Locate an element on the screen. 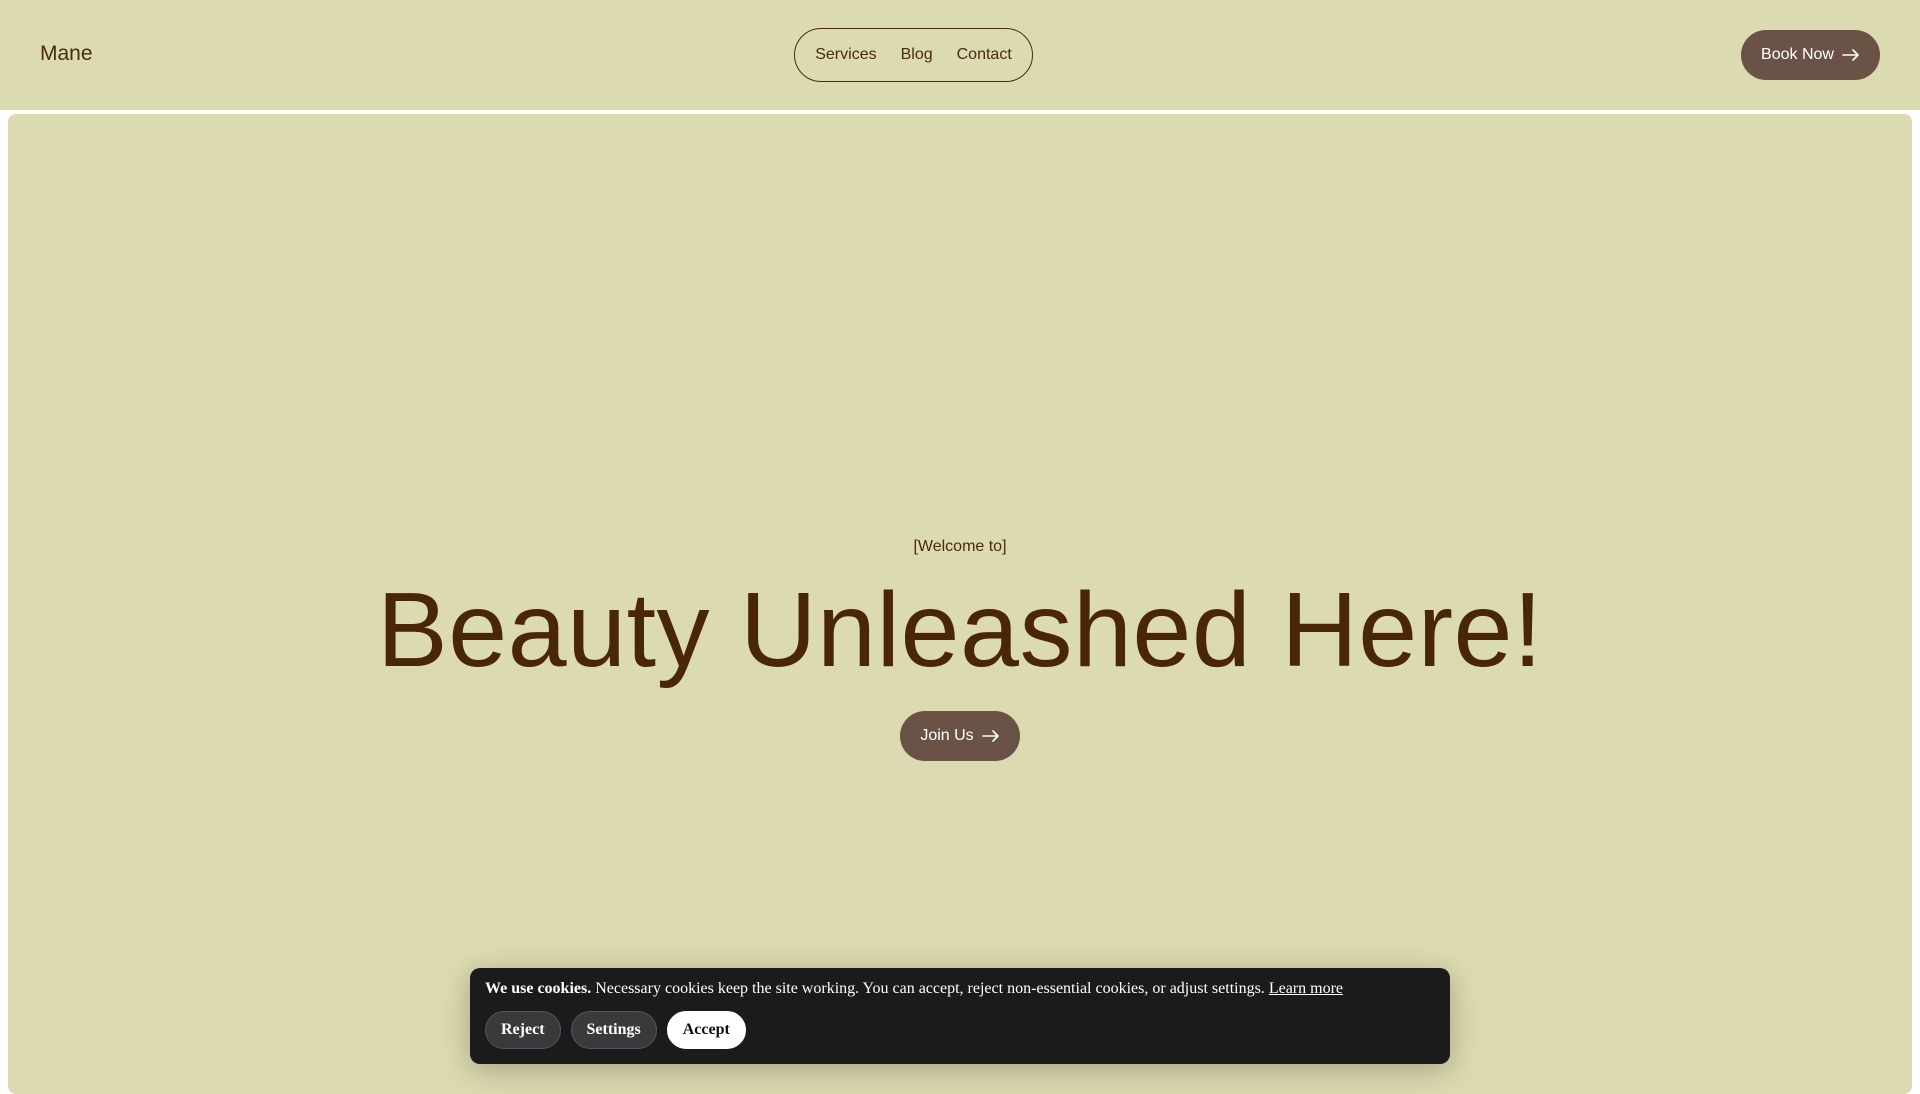 The width and height of the screenshot is (1920, 1094). join-us-label: Join Us is located at coordinates (947, 735).